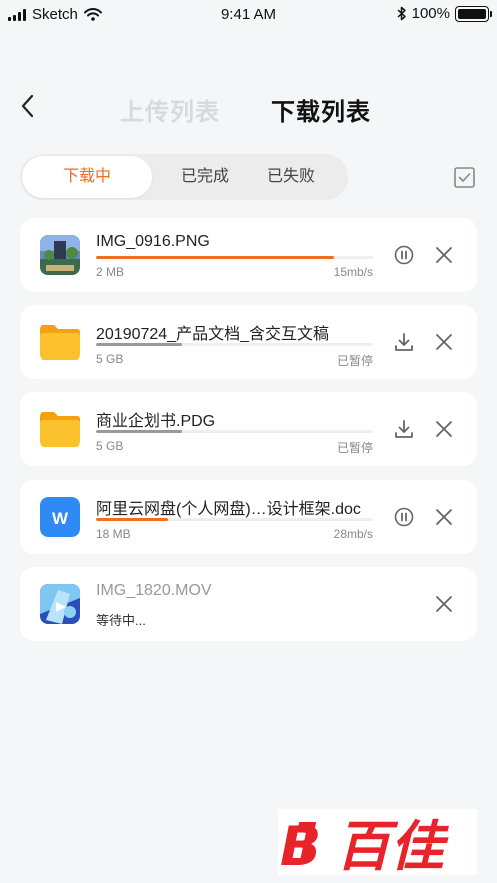 The image size is (497, 883). What do you see at coordinates (248, 255) in the screenshot?
I see `download-item: IMG_0916.PNG 2 MB 15mb/s` at bounding box center [248, 255].